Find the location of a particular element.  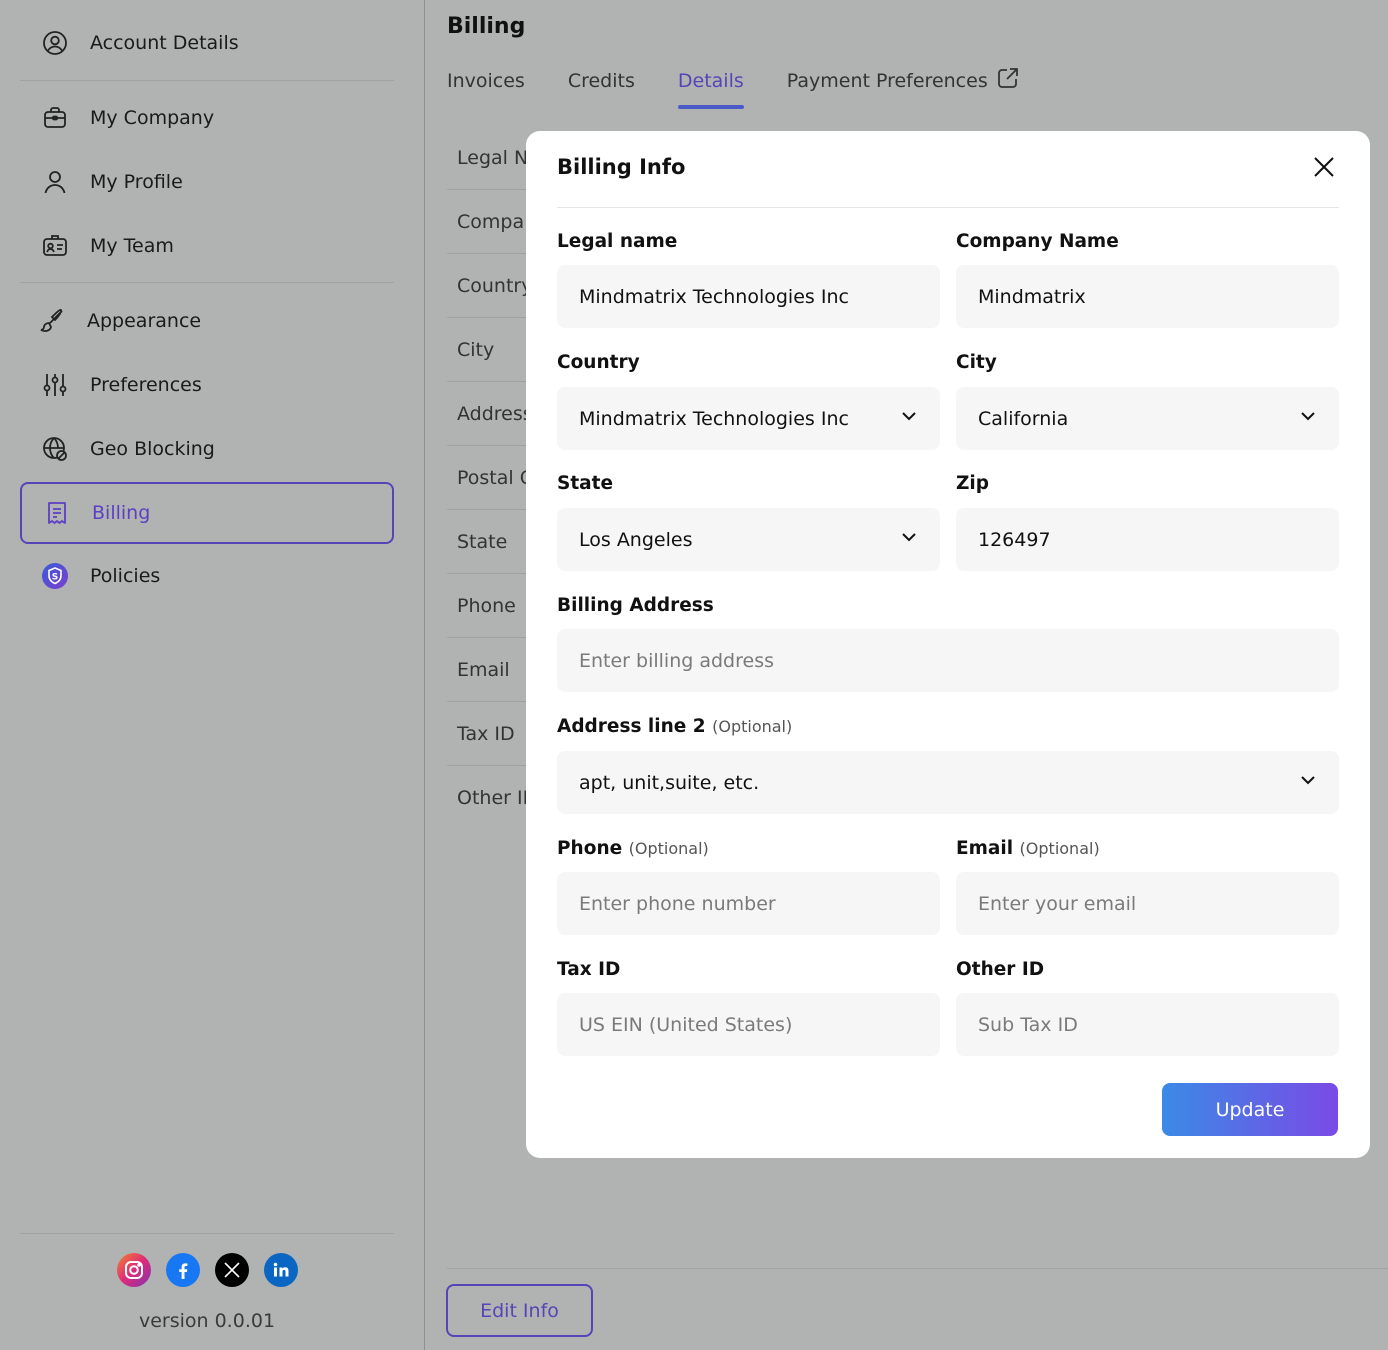

sidebar-item-my-team: My Team is located at coordinates (207, 246).